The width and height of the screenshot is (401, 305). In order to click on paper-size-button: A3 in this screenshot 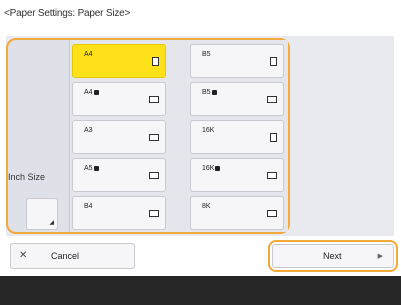, I will do `click(119, 137)`.